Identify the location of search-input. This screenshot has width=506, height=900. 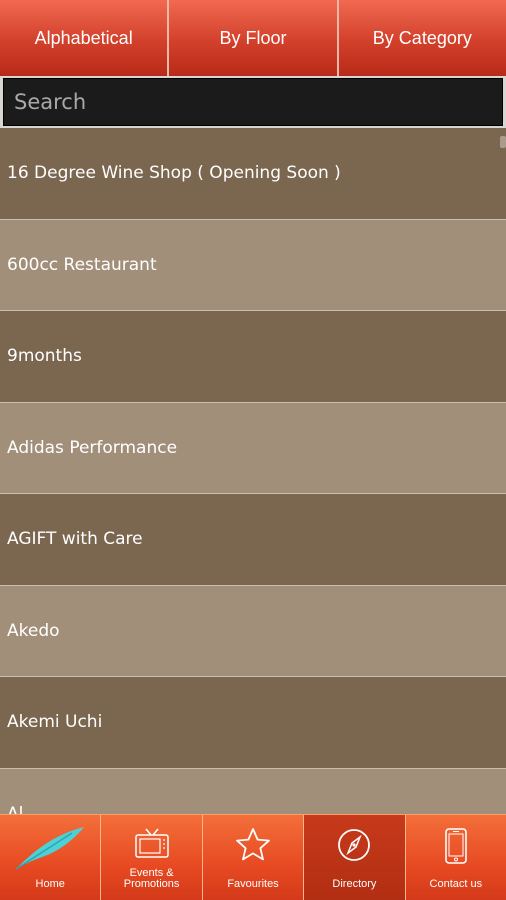
(253, 102).